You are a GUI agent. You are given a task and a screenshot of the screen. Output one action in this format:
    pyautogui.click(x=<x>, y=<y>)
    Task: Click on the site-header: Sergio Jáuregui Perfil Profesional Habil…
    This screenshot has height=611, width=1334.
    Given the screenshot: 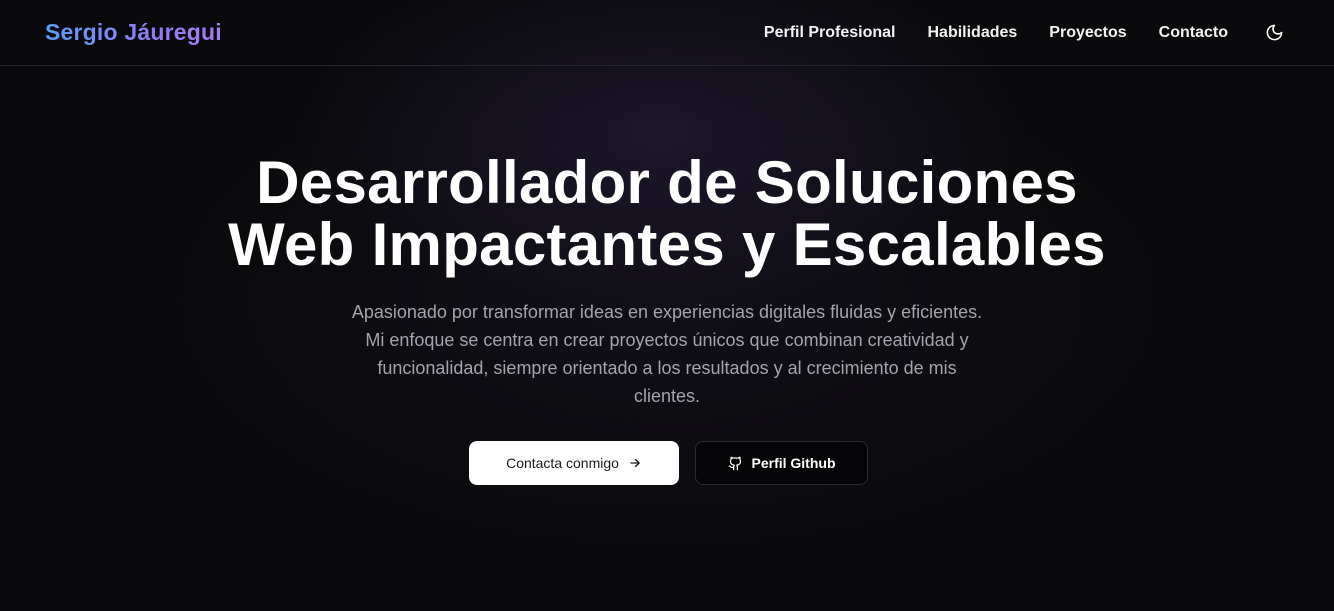 What is the action you would take?
    pyautogui.click(x=667, y=33)
    